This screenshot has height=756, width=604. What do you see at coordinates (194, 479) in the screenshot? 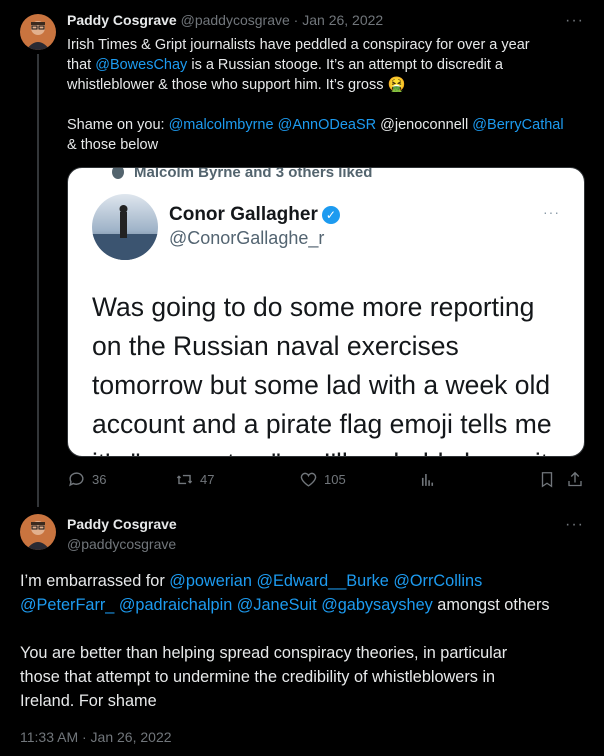
I see `retweet-button: 47` at bounding box center [194, 479].